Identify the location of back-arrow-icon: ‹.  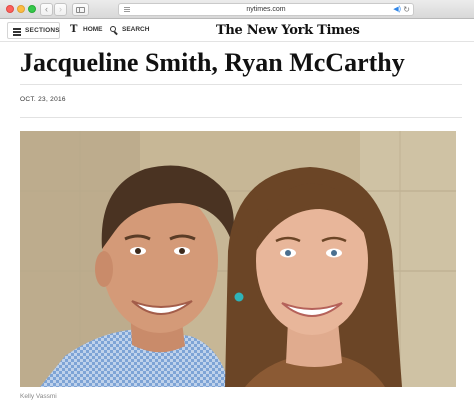
(46, 9).